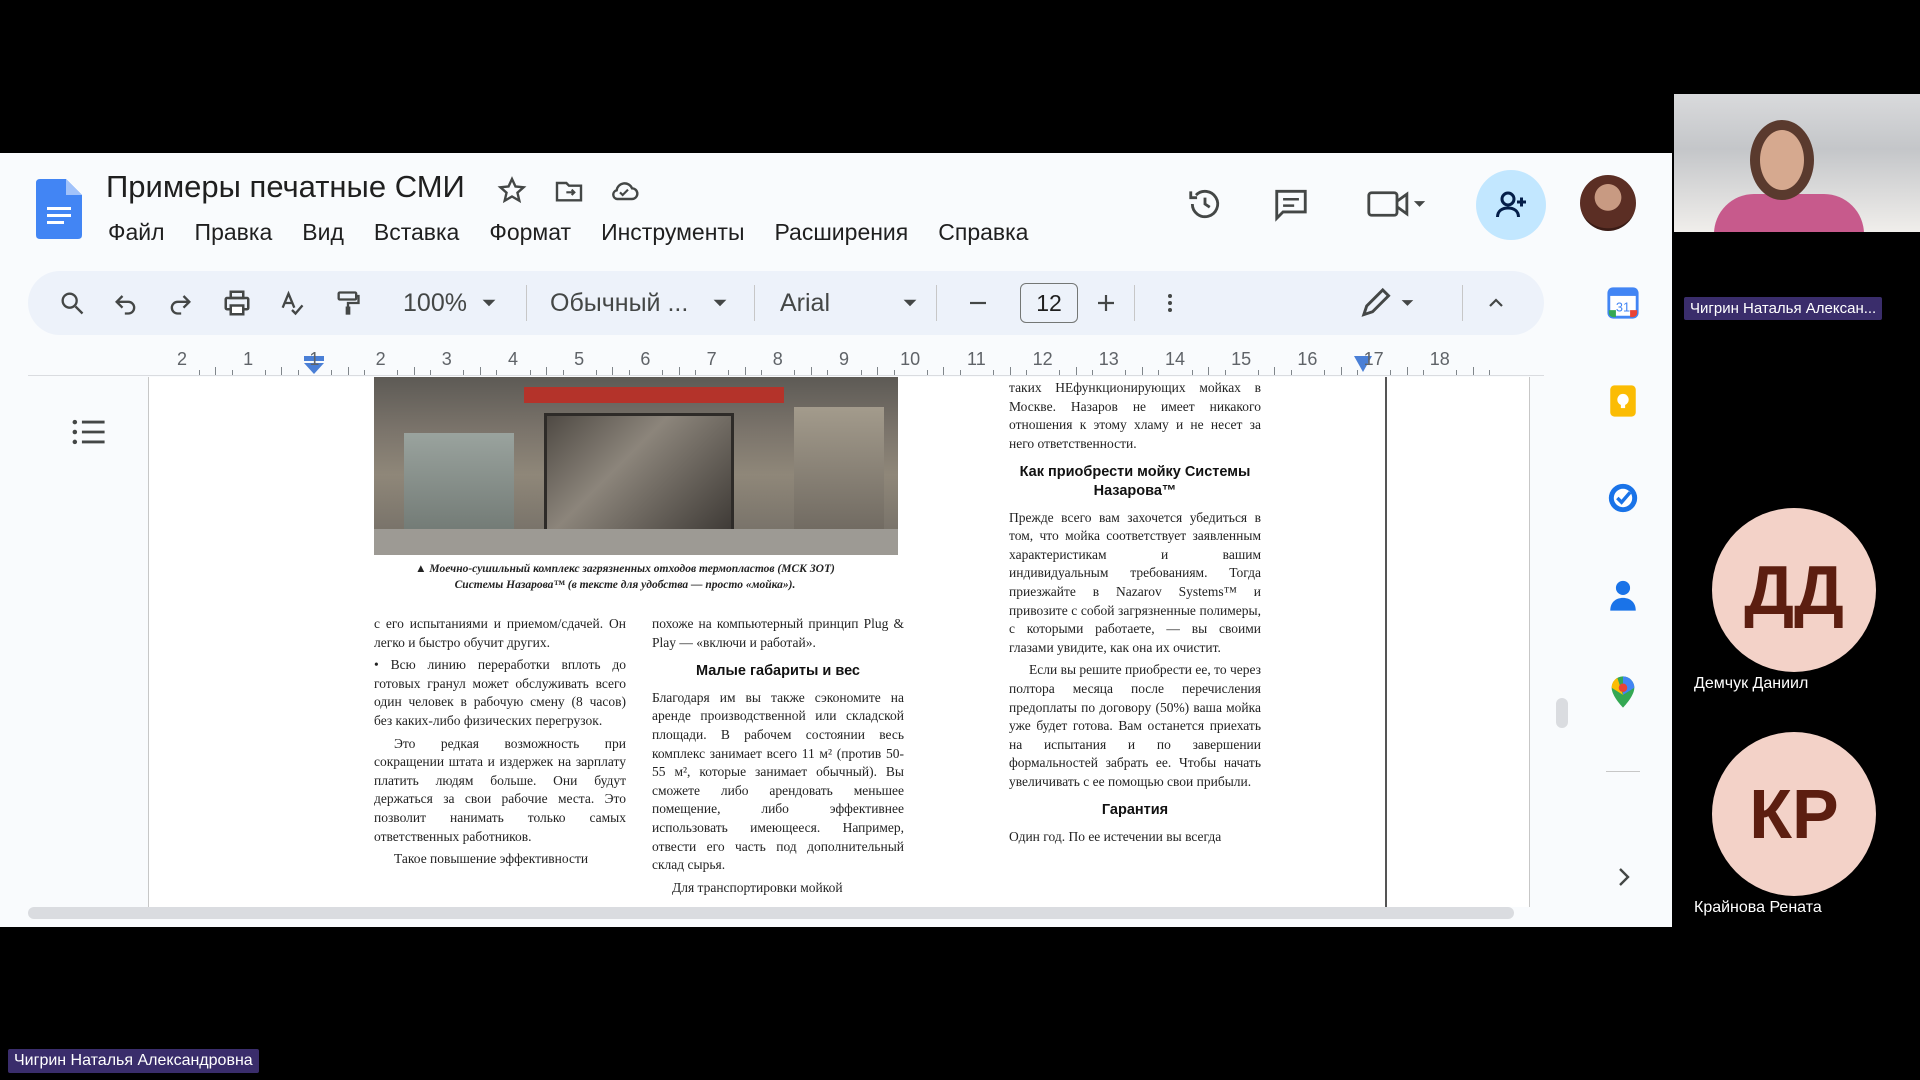 The width and height of the screenshot is (1920, 1080). Describe the element at coordinates (865, 303) in the screenshot. I see `font-select: Arial` at that location.